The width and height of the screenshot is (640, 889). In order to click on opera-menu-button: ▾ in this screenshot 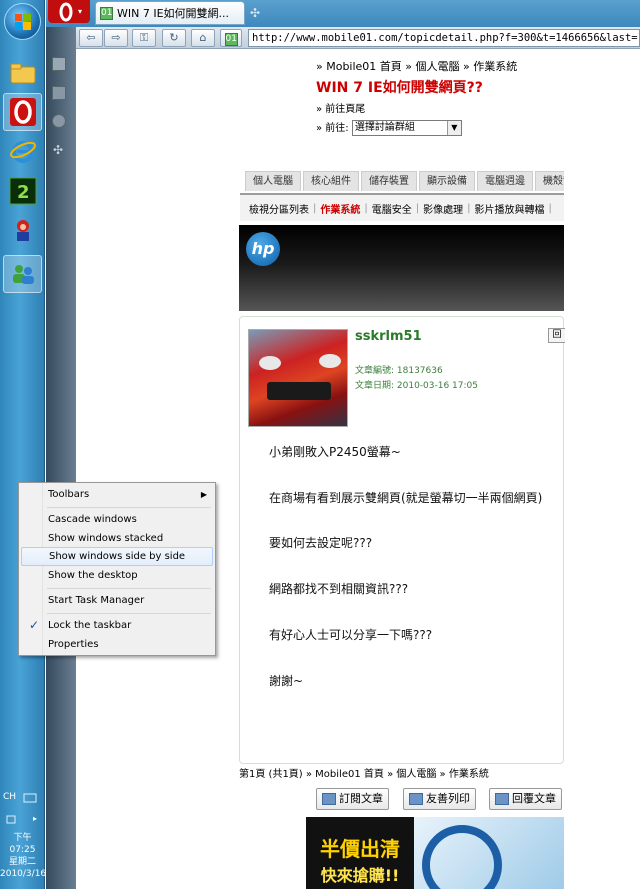, I will do `click(69, 11)`.